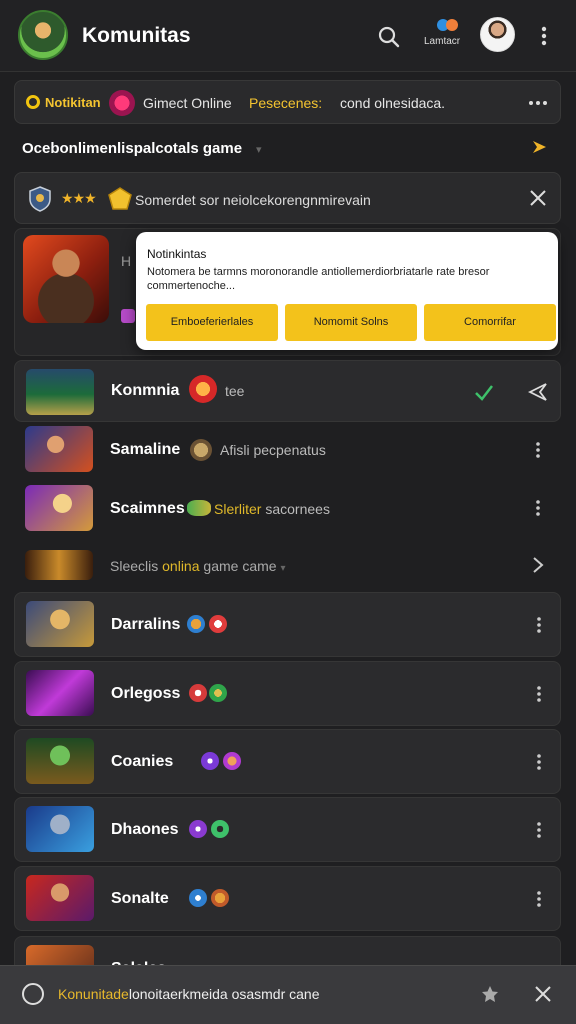 Image resolution: width=576 pixels, height=1024 pixels. Describe the element at coordinates (181, 566) in the screenshot. I see `section-desc-highlight: onlina` at that location.